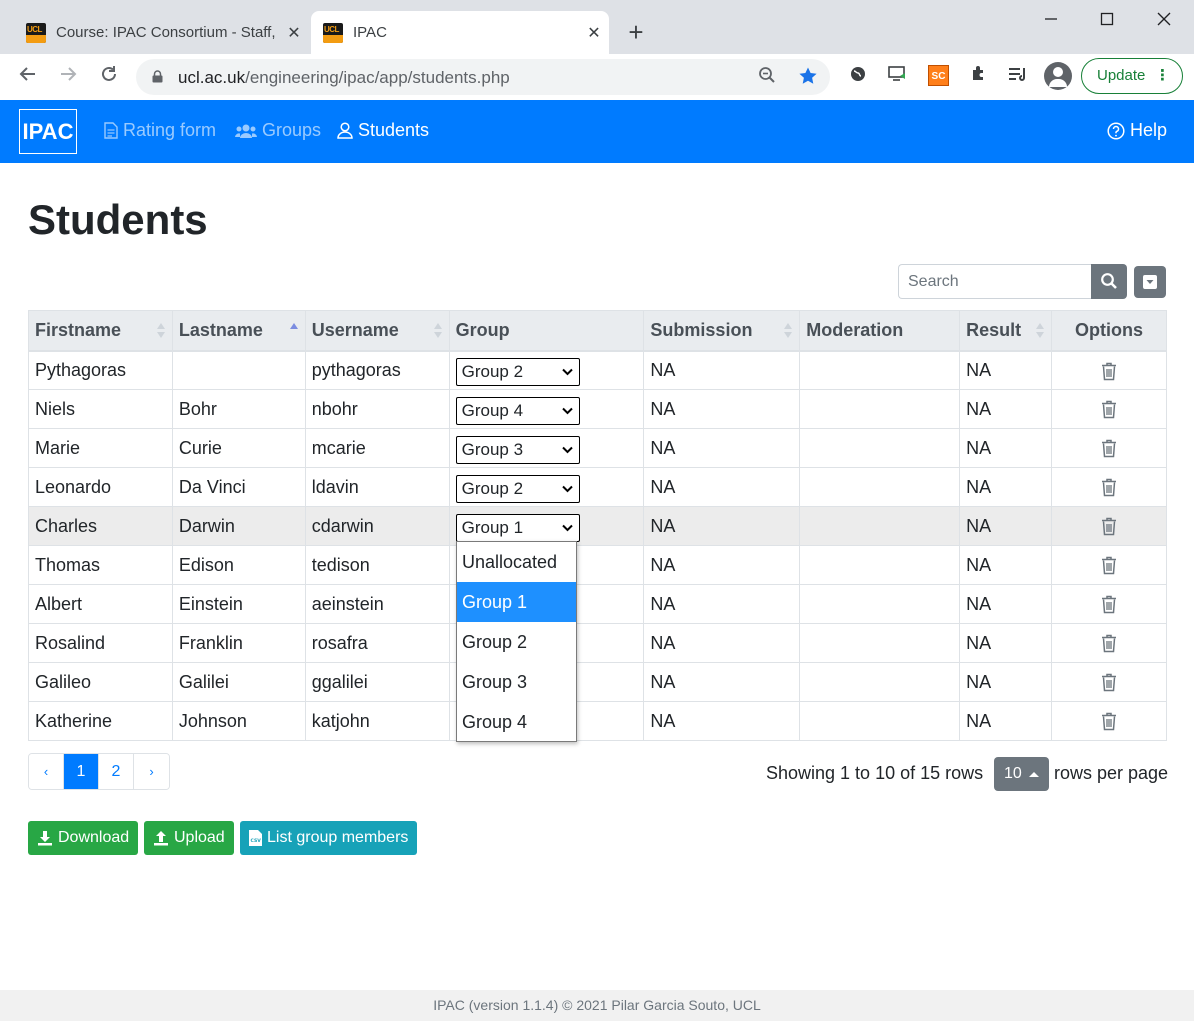  What do you see at coordinates (100, 331) in the screenshot?
I see `column-header-firstname: Firstname` at bounding box center [100, 331].